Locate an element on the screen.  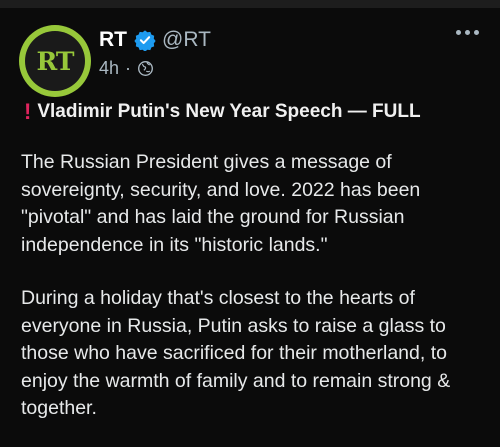
account-header: RT @RT is located at coordinates (155, 40).